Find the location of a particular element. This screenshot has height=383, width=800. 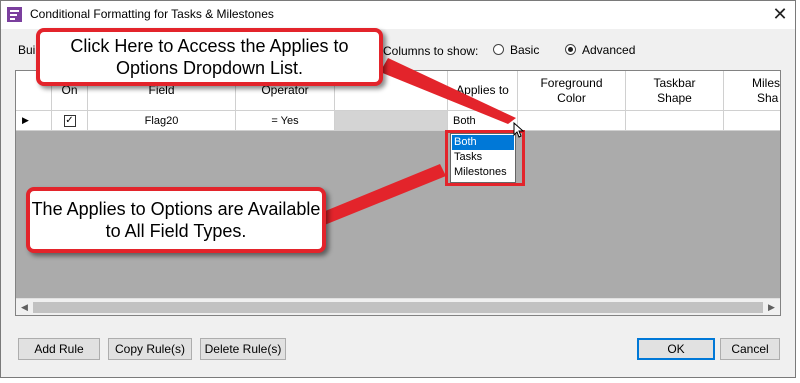

taskbar-shape-cell is located at coordinates (675, 121).